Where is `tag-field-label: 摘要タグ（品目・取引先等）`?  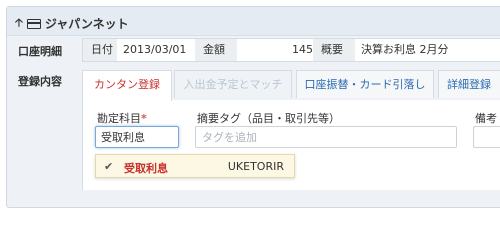
tag-field-label: 摘要タグ（品目・取引先等） is located at coordinates (268, 118).